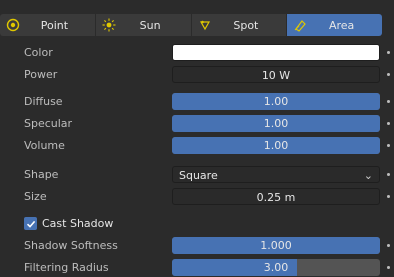  I want to click on tab-spot-label: Spot, so click(246, 25).